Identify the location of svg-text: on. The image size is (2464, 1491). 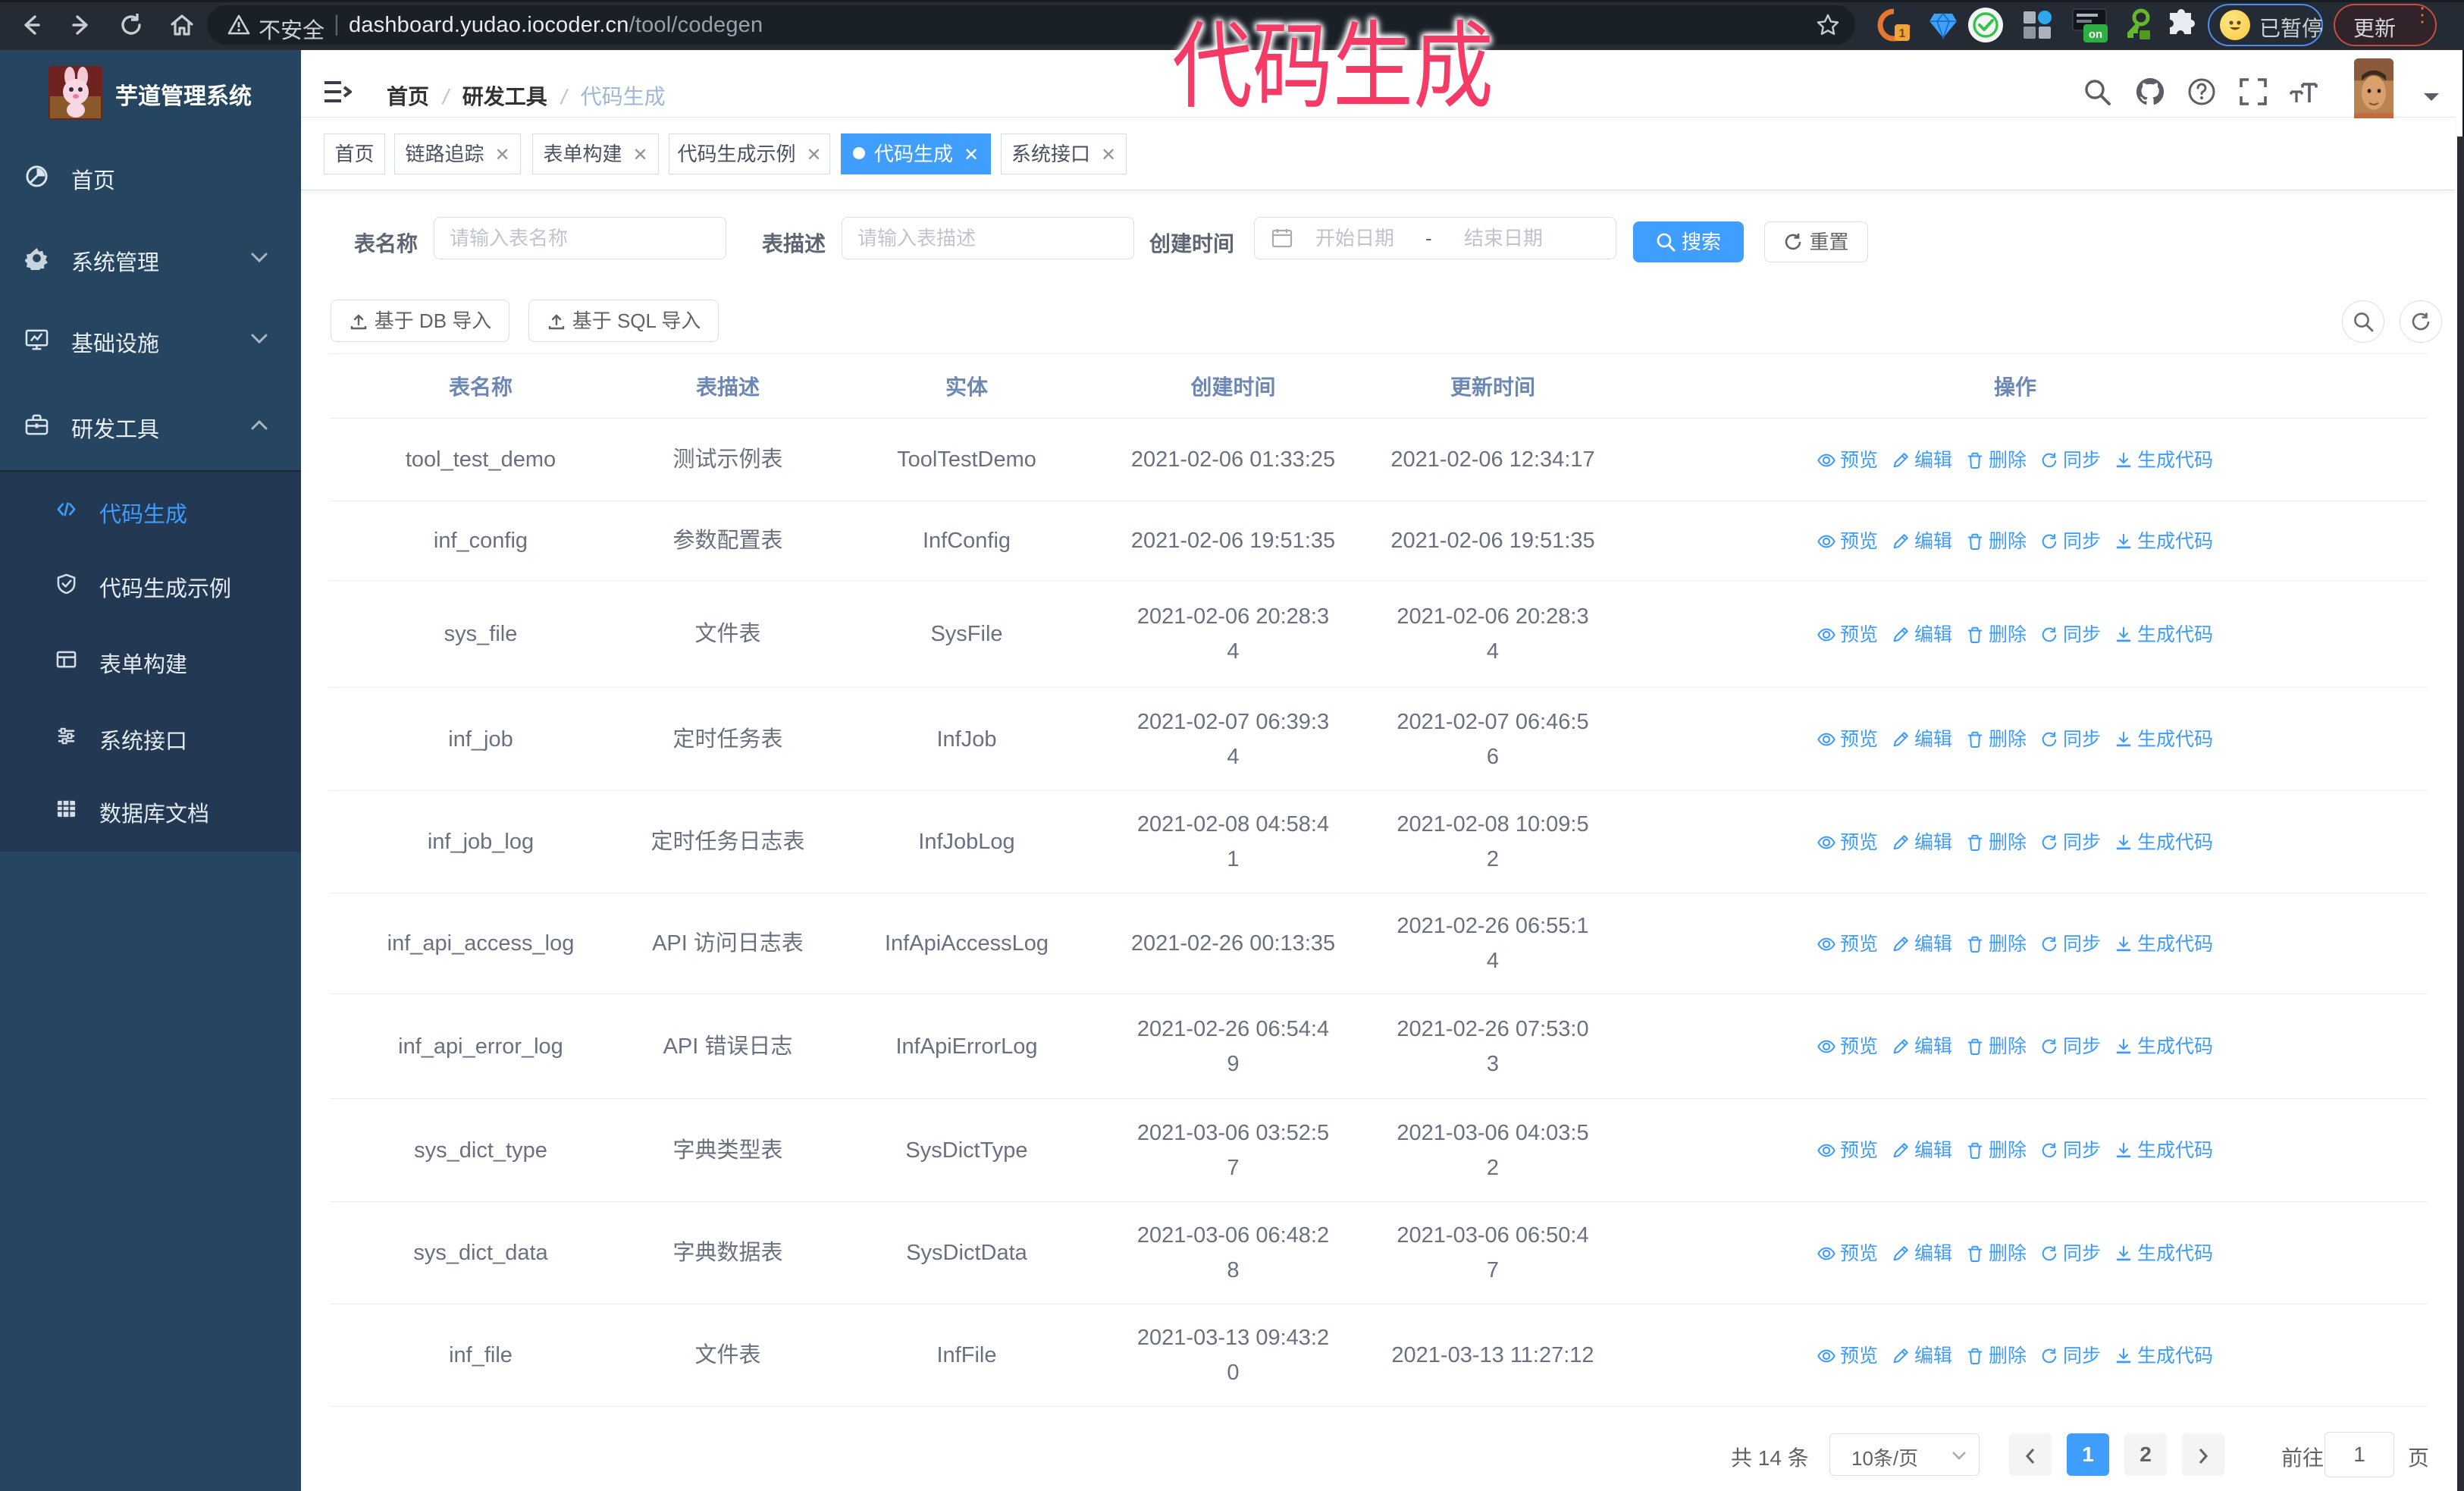
(2096, 34).